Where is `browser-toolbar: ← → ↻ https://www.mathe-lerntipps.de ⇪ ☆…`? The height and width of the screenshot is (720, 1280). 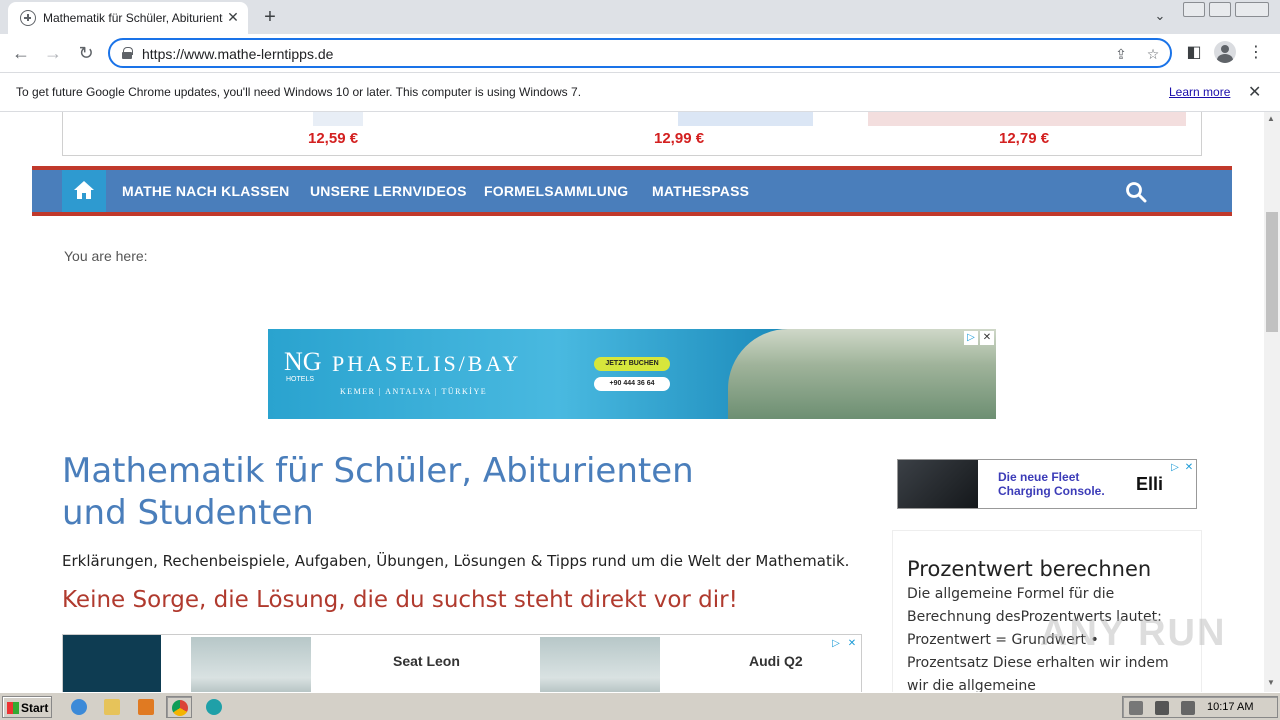
browser-toolbar: ← → ↻ https://www.mathe-lerntipps.de ⇪ ☆… is located at coordinates (640, 53).